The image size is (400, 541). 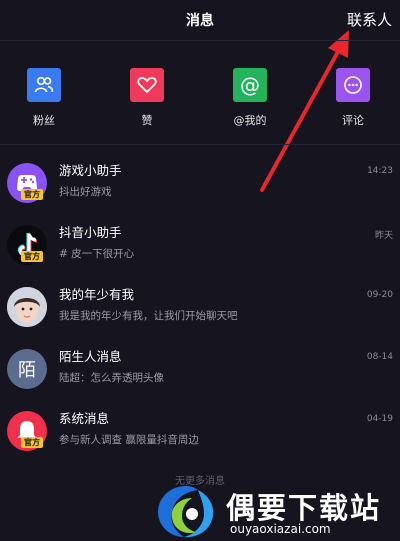 I want to click on quick-action-label: 评论, so click(x=353, y=120).